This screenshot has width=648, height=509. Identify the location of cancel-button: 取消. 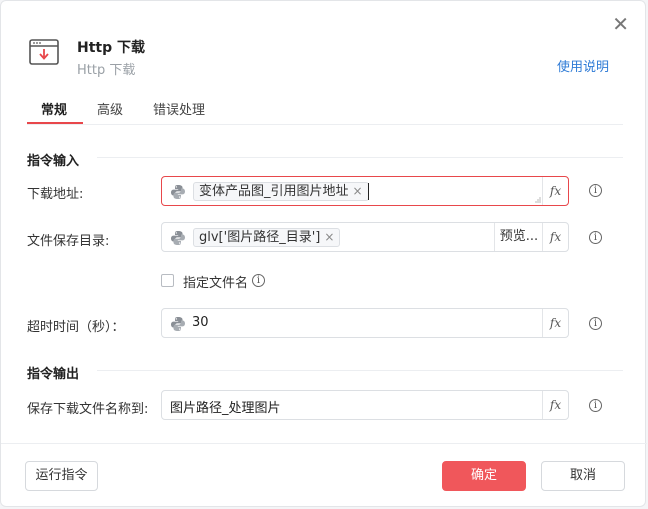
(583, 476).